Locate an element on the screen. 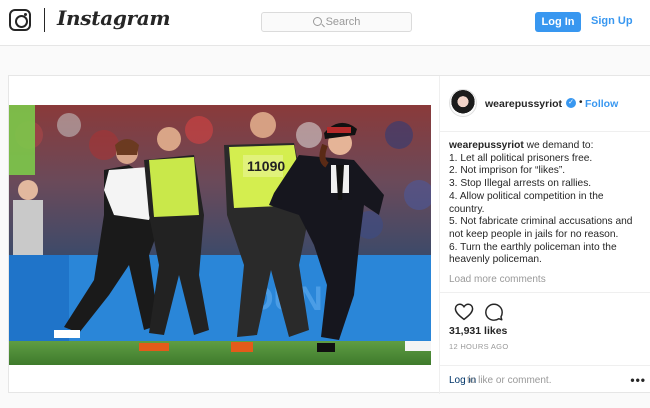 Image resolution: width=650 pixels, height=408 pixels. top-navigation: Instagram Search Log In Sign Up is located at coordinates (325, 23).